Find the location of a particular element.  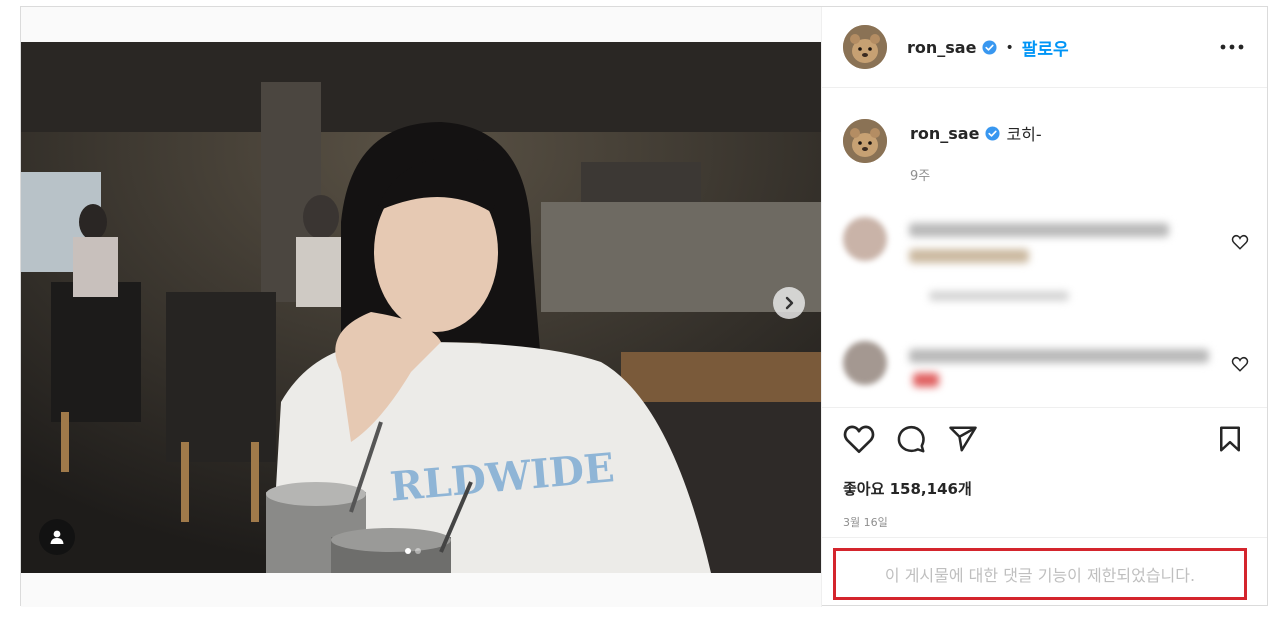

username-link: ron_sae is located at coordinates (941, 47).